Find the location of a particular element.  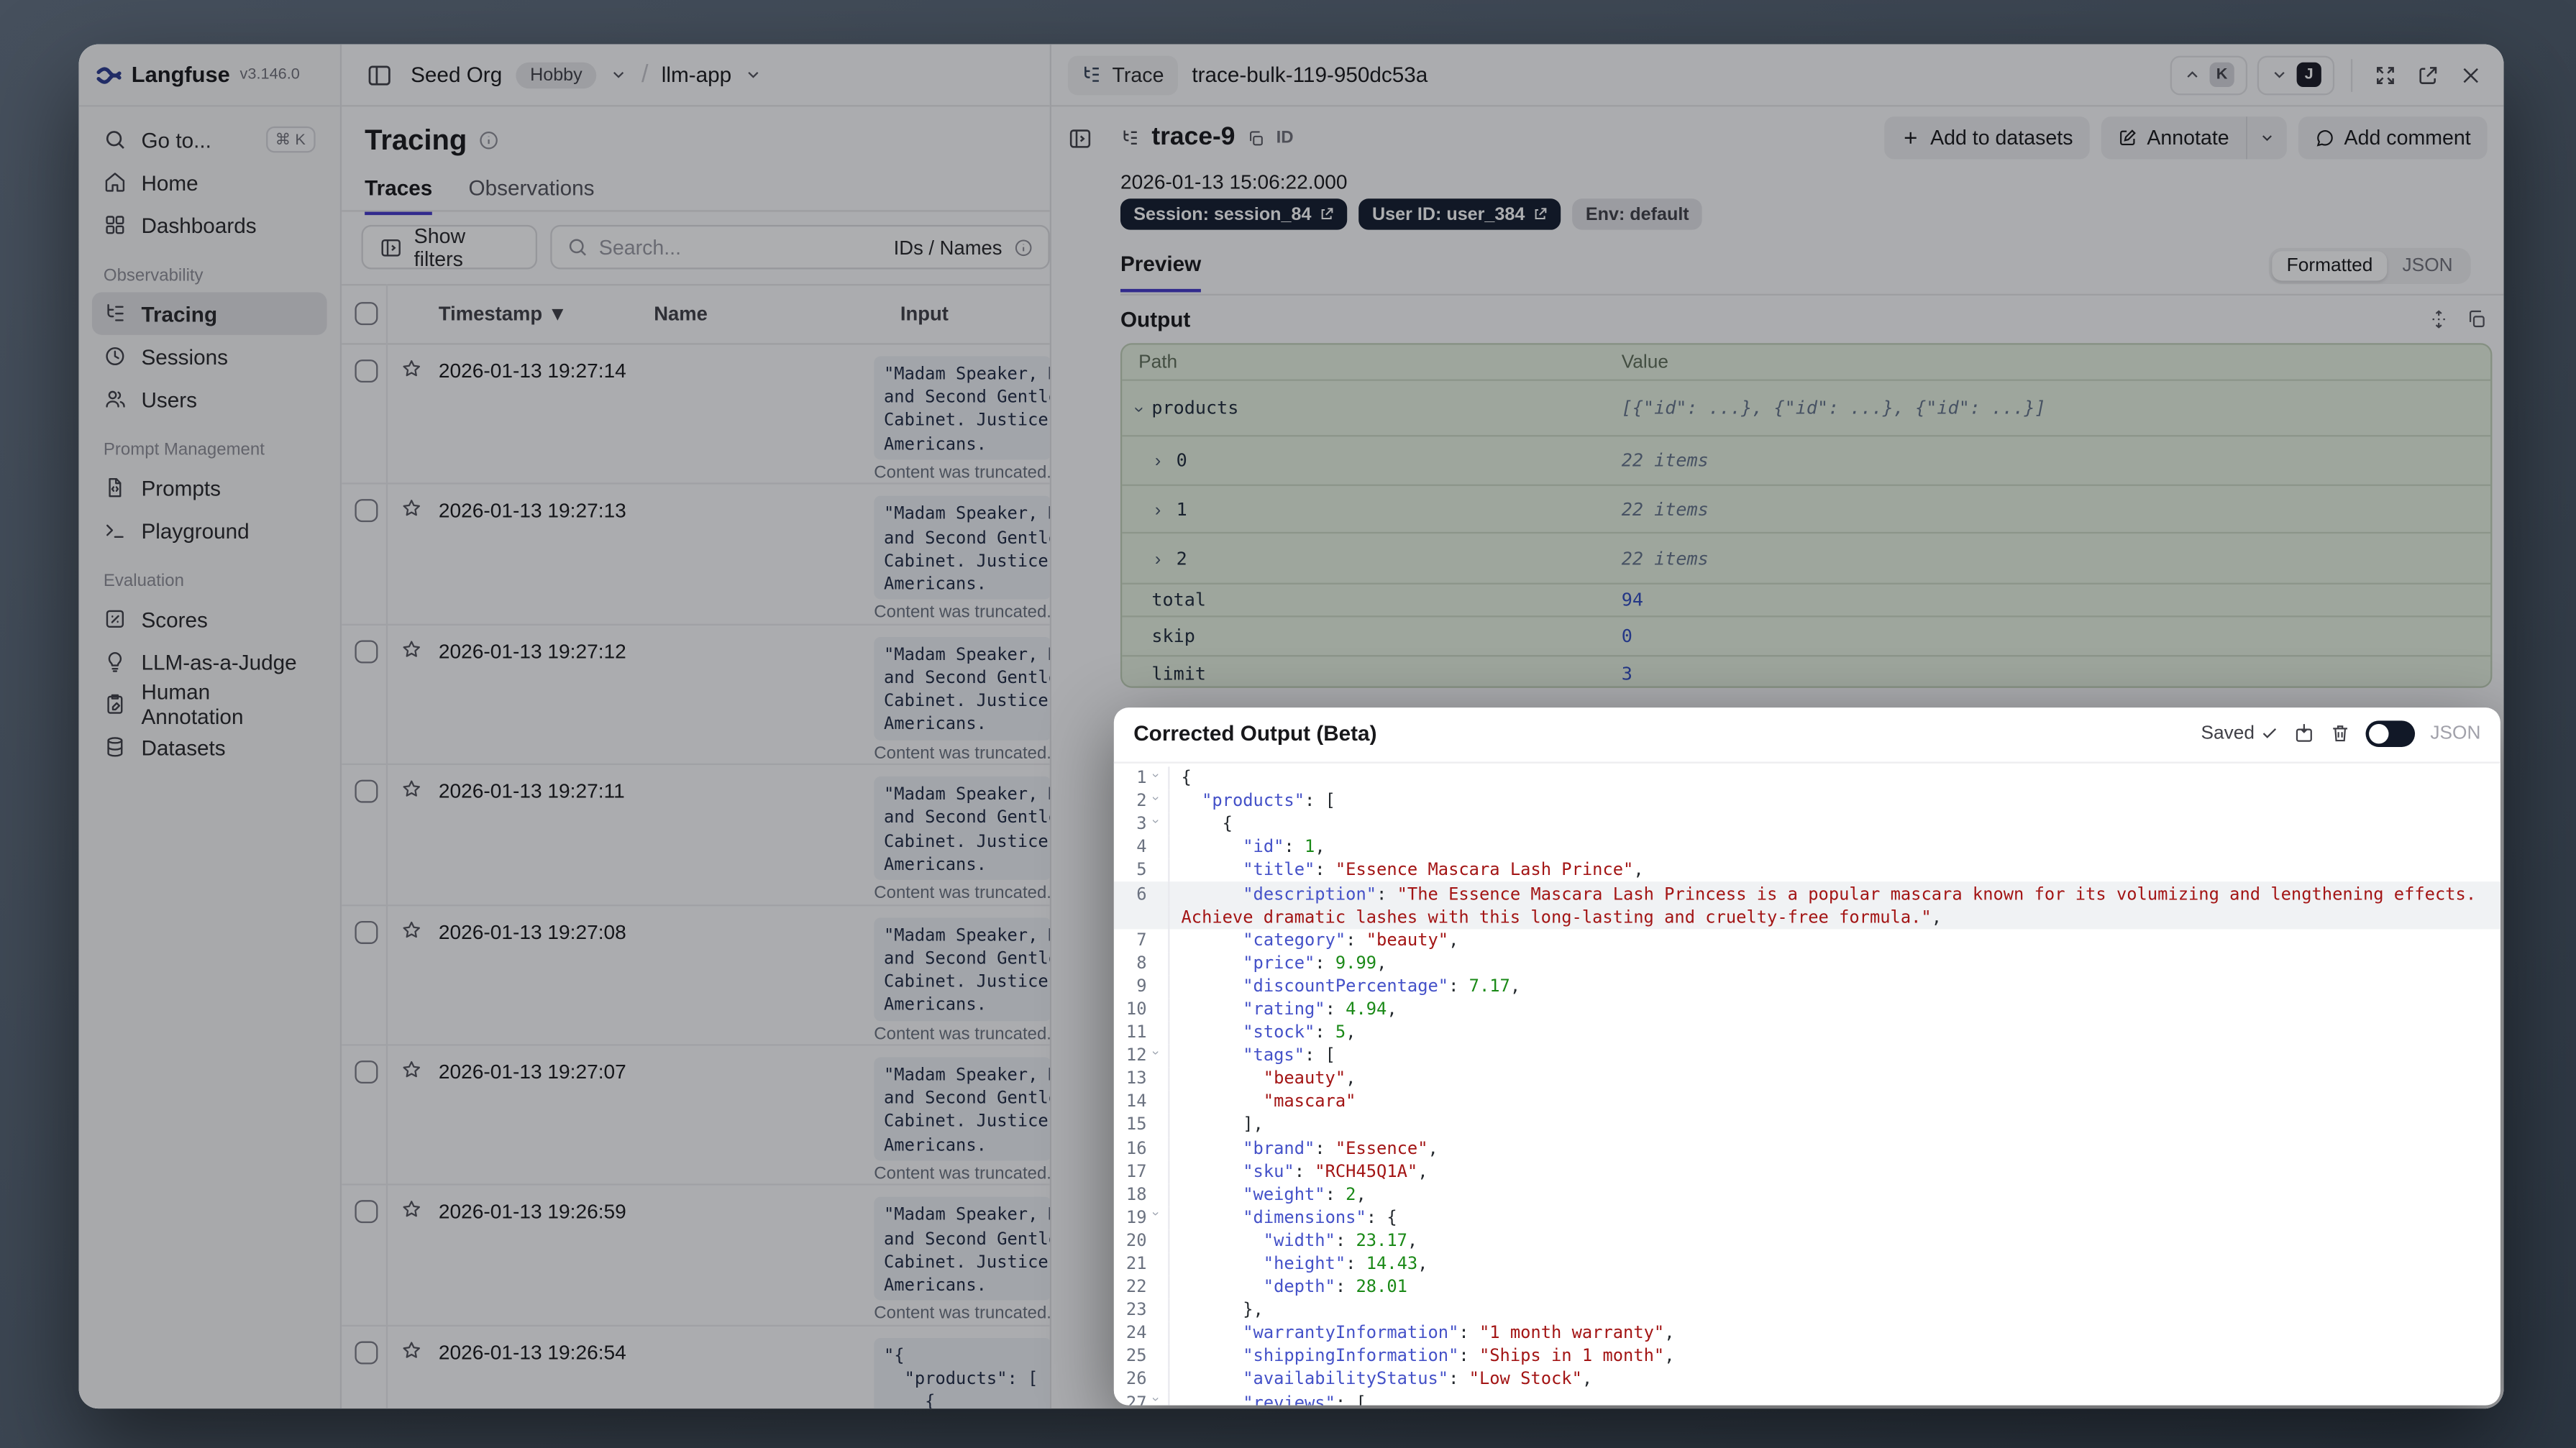

code-line: 14 "mascara" is located at coordinates (1807, 1102).